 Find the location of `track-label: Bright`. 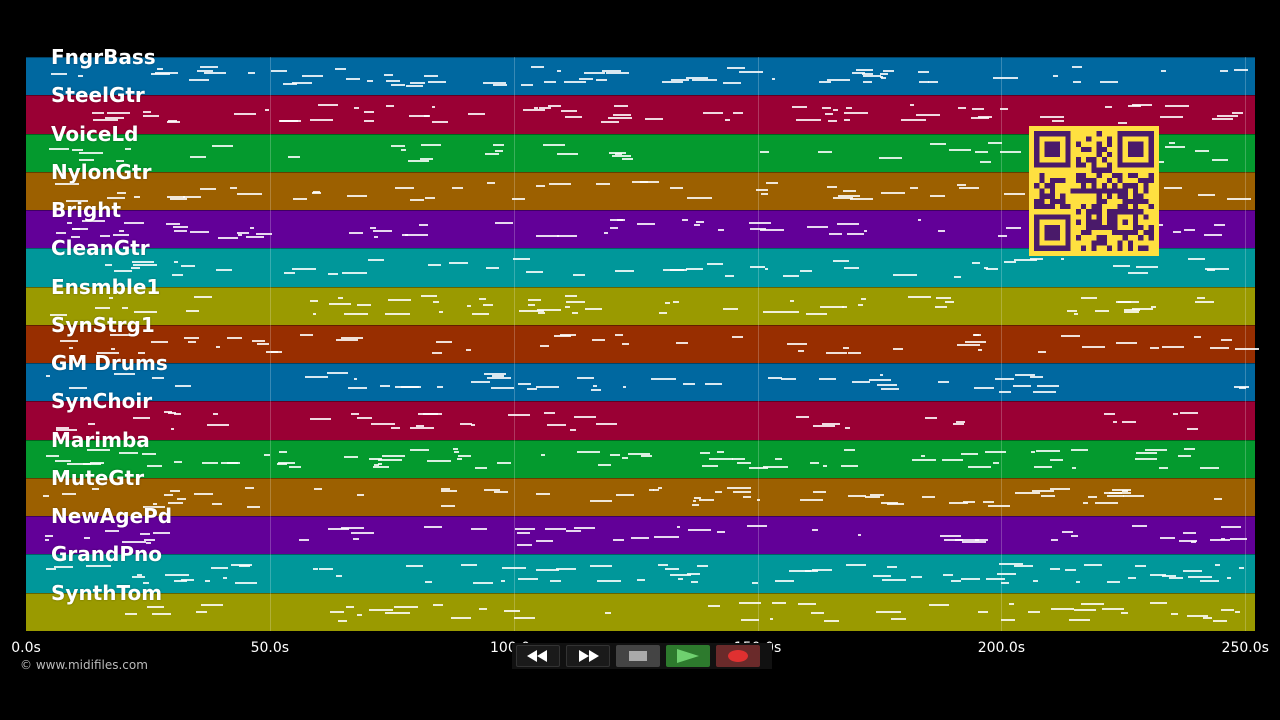

track-label: Bright is located at coordinates (86, 210).